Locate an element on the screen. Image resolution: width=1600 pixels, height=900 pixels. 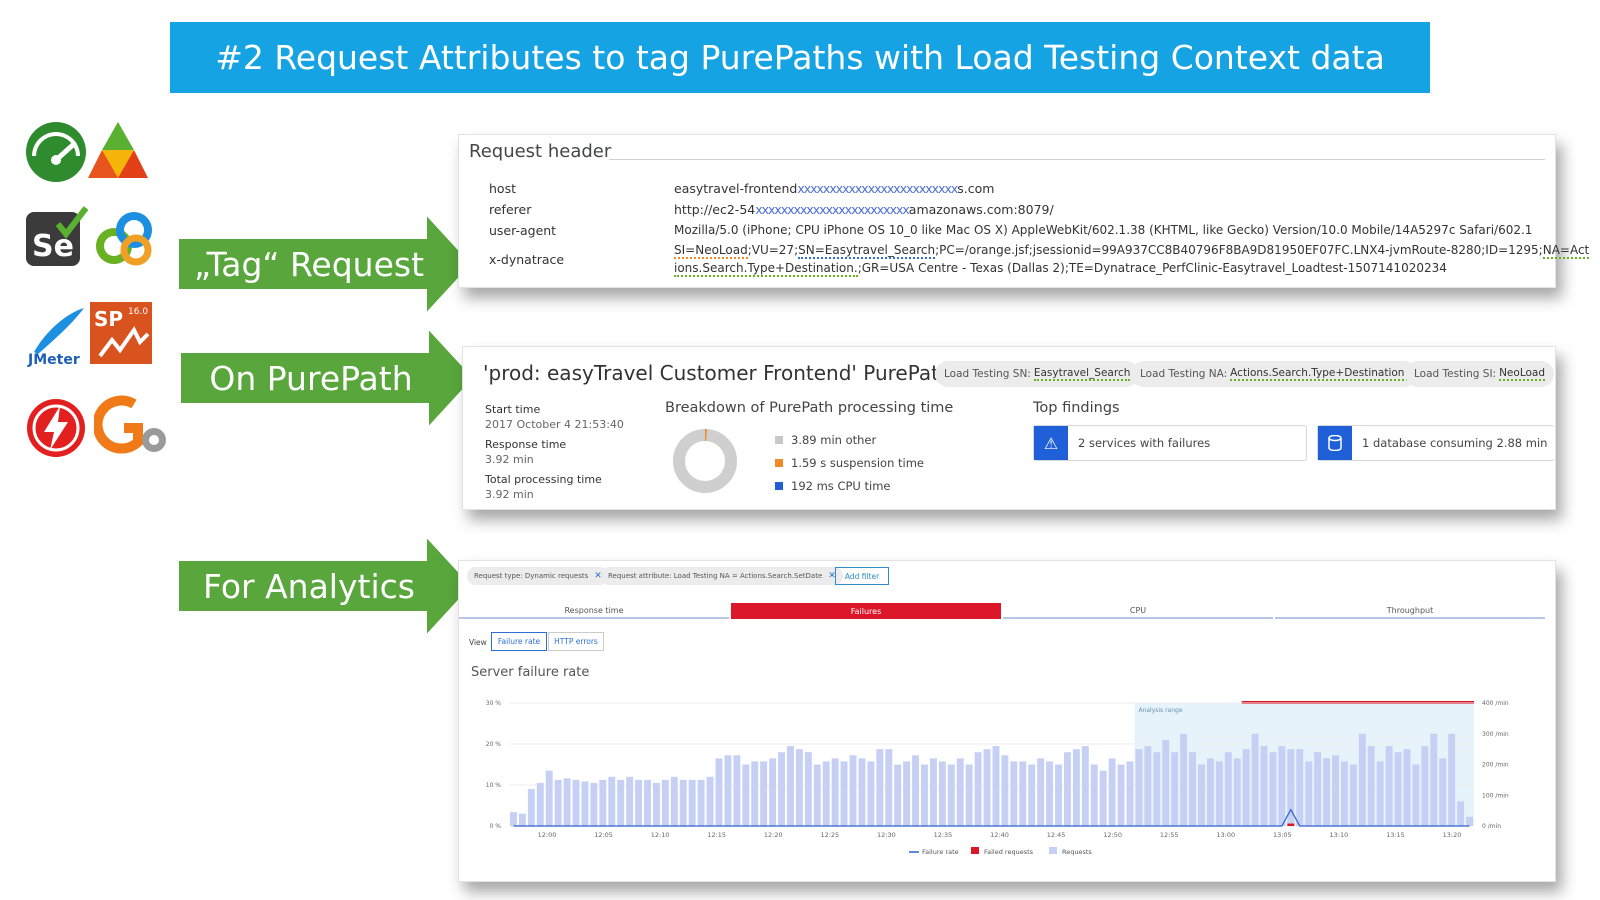
header-key-host: host is located at coordinates (502, 188).